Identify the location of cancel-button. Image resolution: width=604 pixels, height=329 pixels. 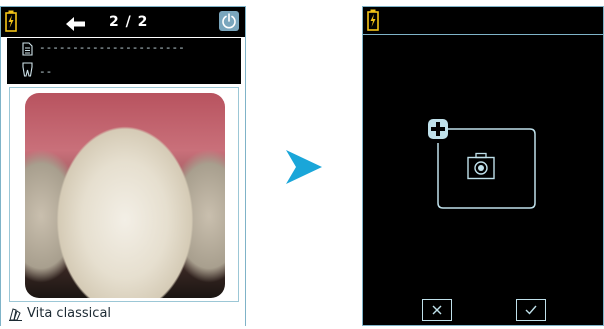
(437, 310).